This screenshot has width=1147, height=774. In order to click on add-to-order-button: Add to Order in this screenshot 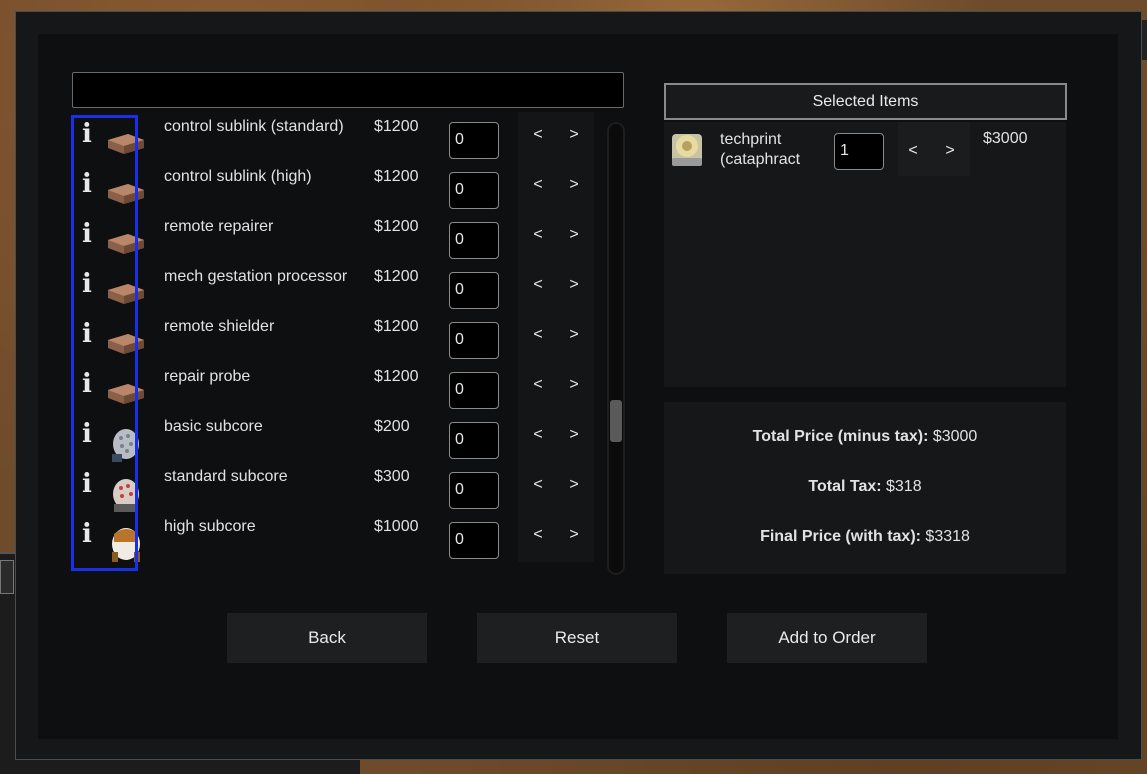, I will do `click(827, 638)`.